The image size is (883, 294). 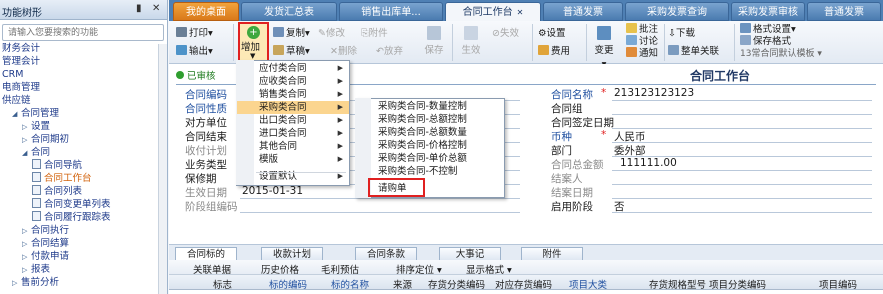 I want to click on tree-item: CRM, so click(x=79, y=74).